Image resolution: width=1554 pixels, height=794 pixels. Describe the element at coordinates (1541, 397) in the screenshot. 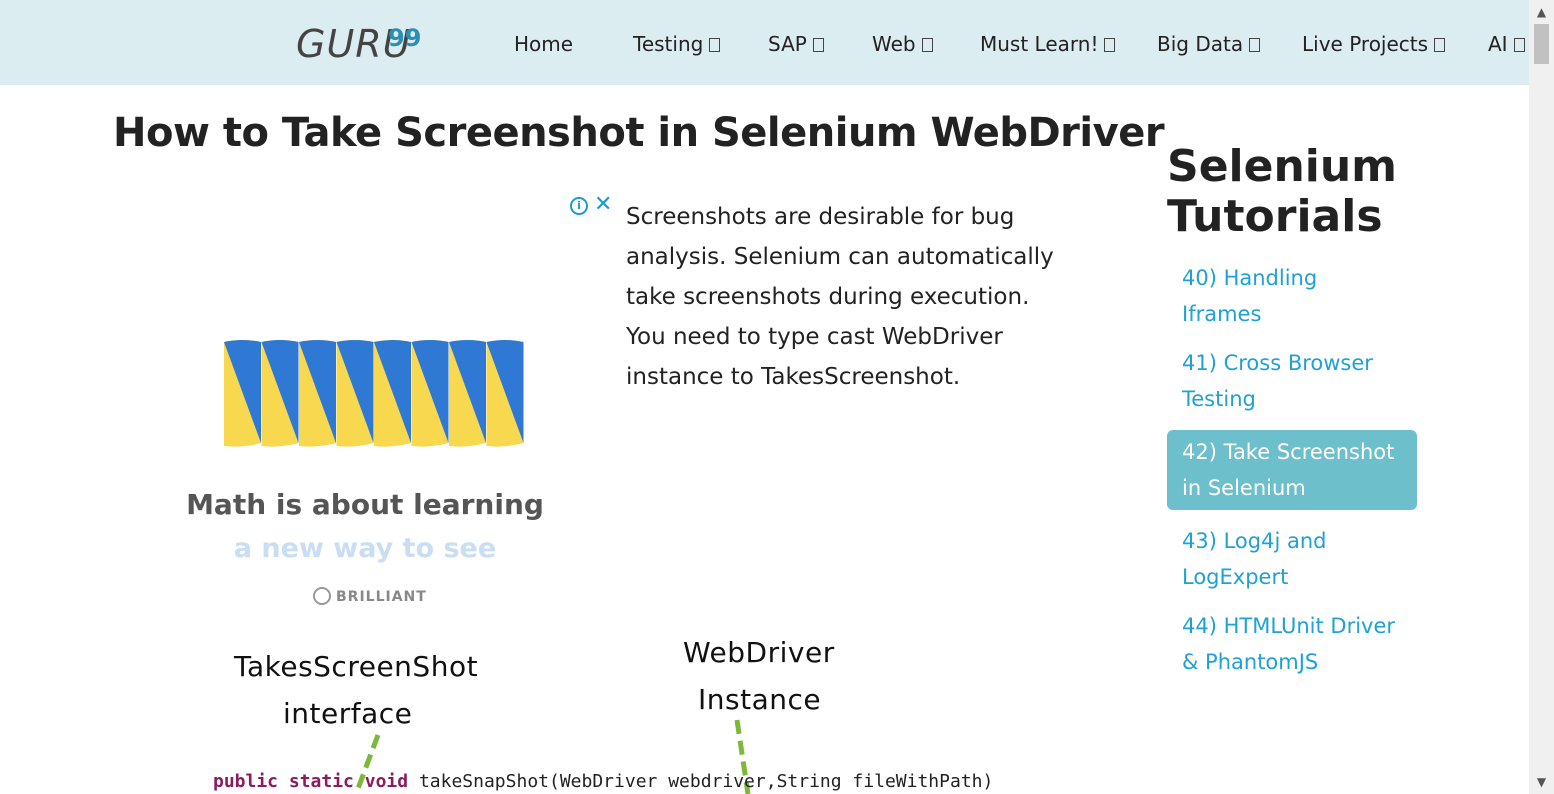

I see `page-scrollbar: ▲ ▼` at that location.